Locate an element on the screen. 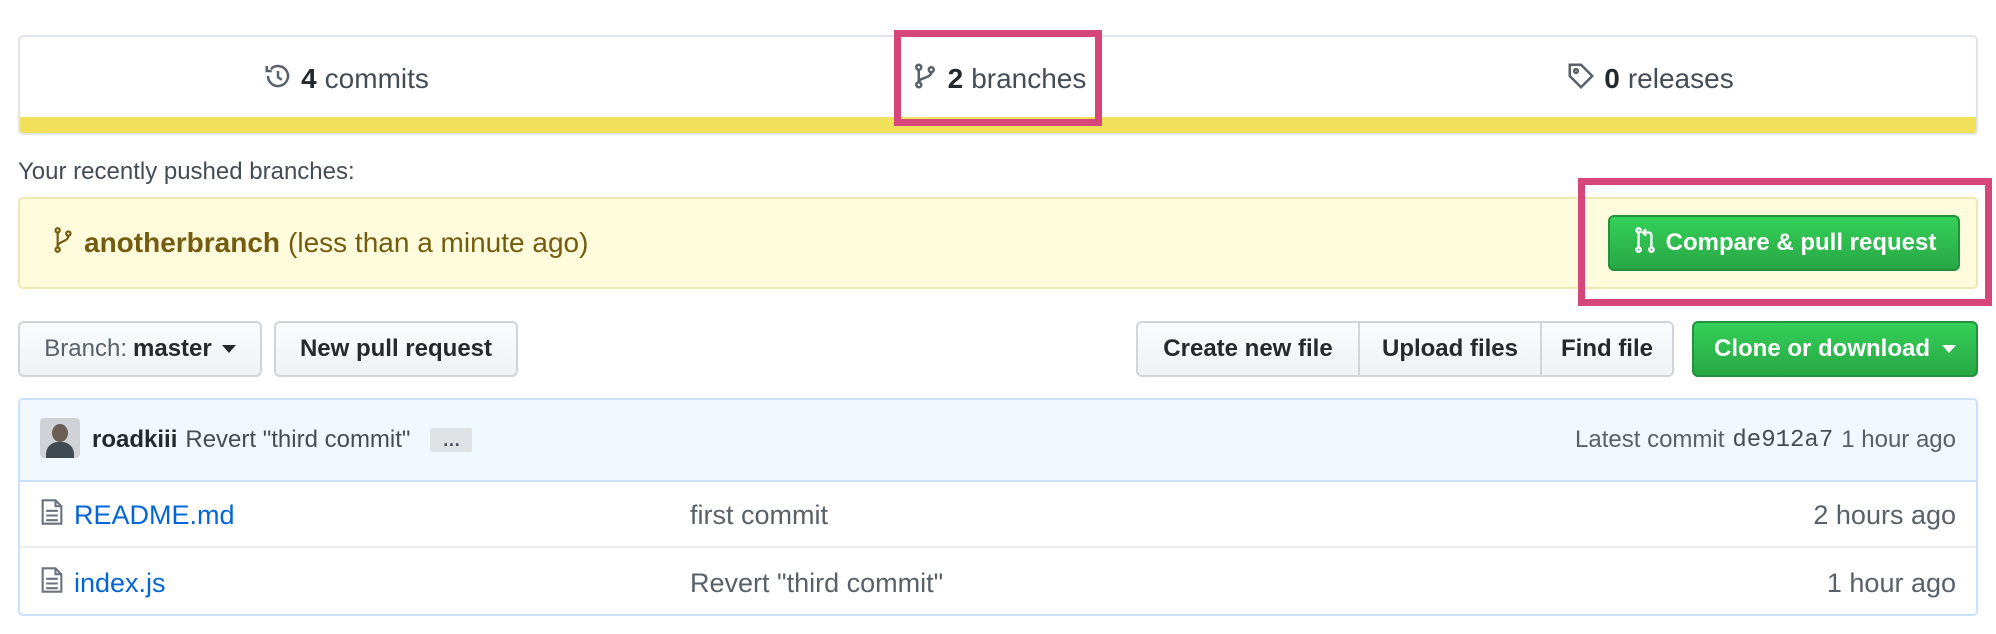  file-name-cell: index.js is located at coordinates (103, 582).